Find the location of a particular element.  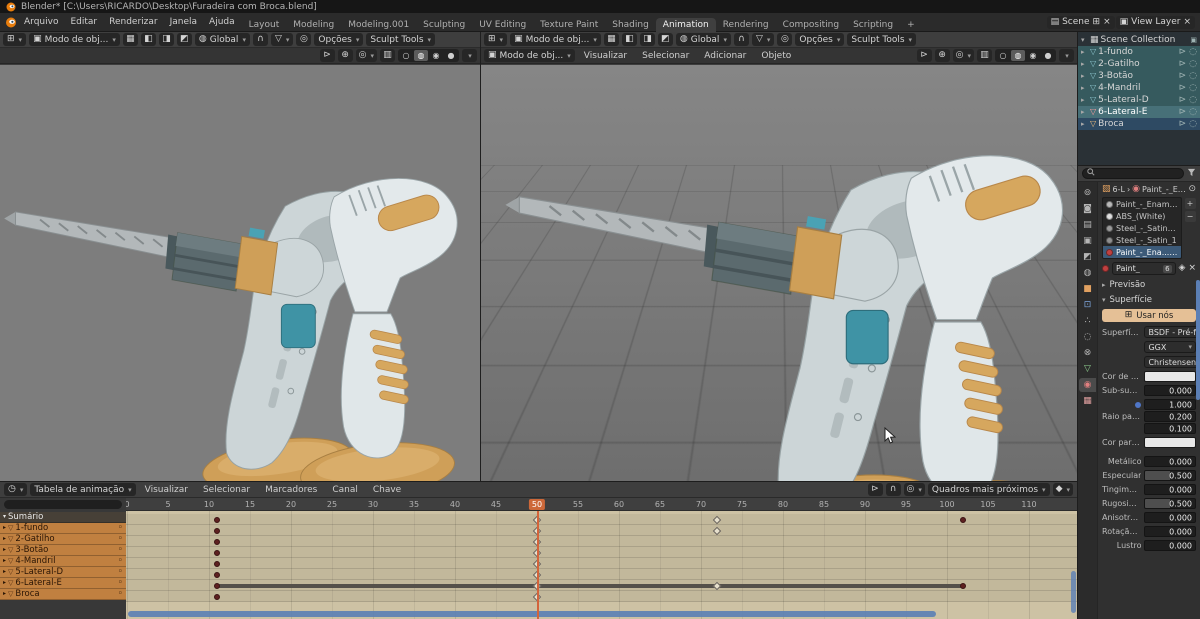

right-menu-selecionar: Selecionar is located at coordinates (665, 56).